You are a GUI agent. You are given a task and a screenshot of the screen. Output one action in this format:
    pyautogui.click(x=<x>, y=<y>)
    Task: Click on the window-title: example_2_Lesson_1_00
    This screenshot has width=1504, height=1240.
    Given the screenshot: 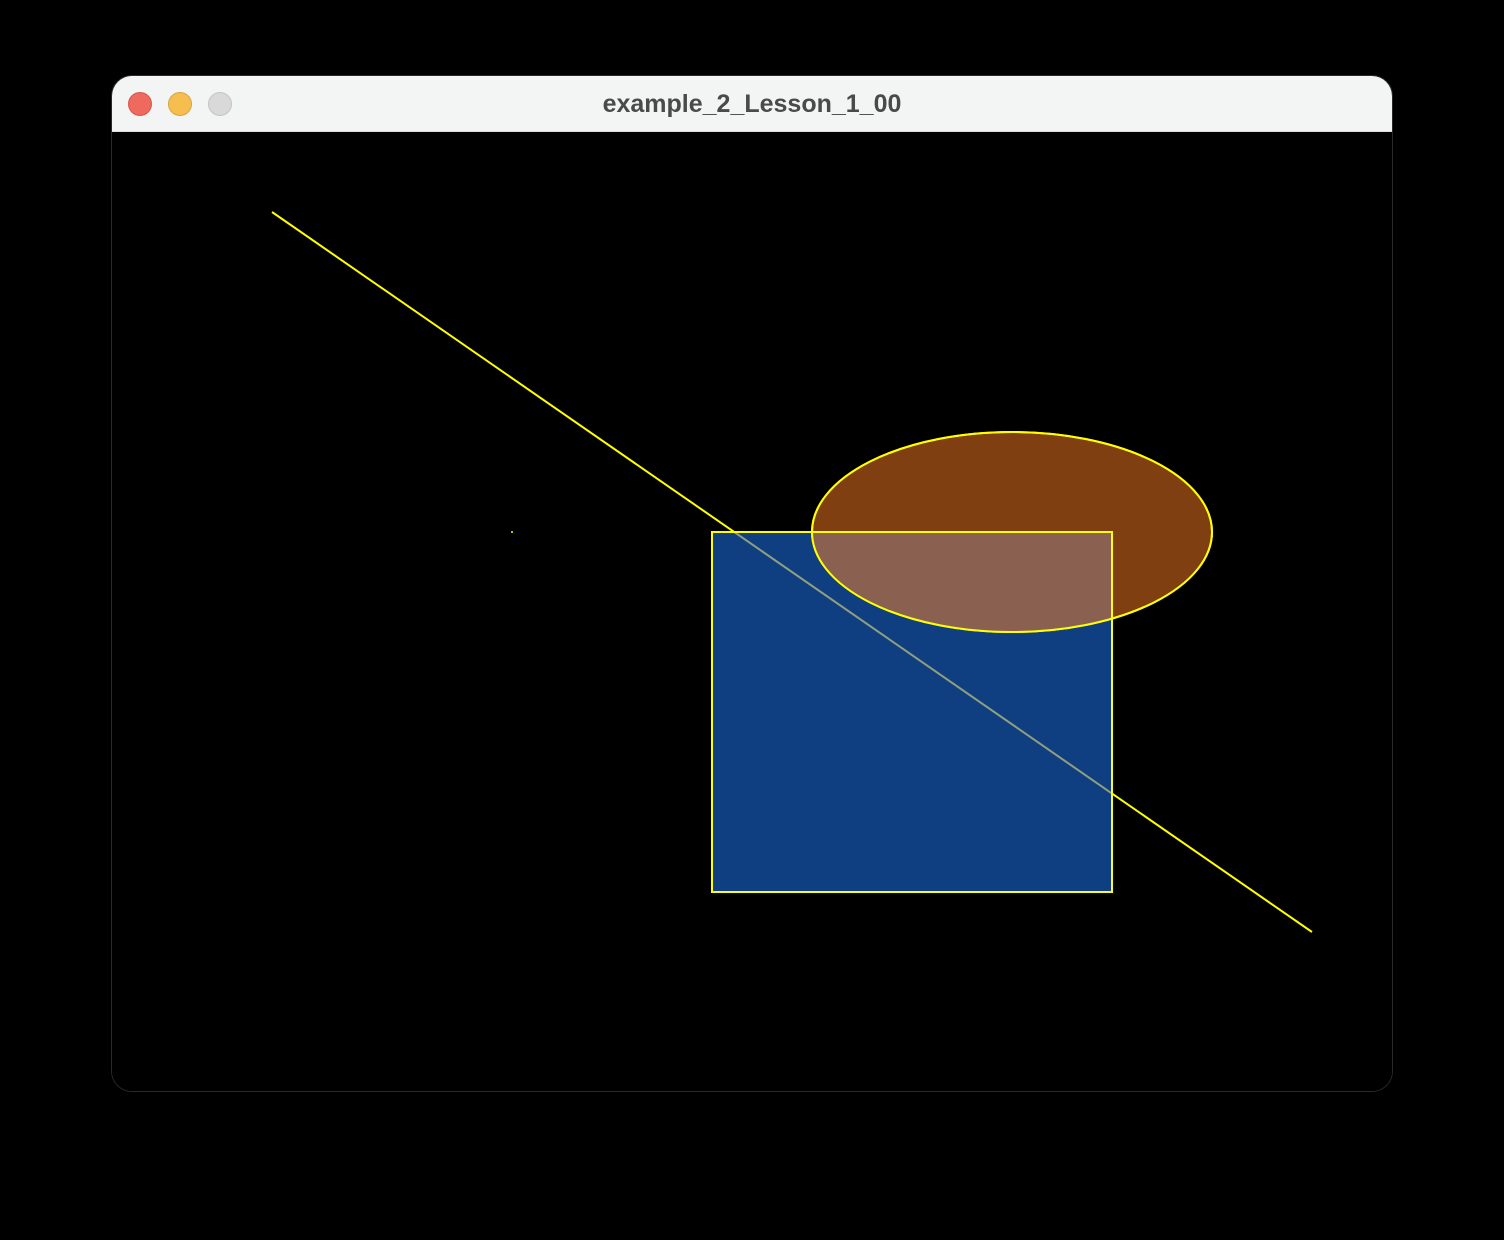 What is the action you would take?
    pyautogui.click(x=752, y=104)
    